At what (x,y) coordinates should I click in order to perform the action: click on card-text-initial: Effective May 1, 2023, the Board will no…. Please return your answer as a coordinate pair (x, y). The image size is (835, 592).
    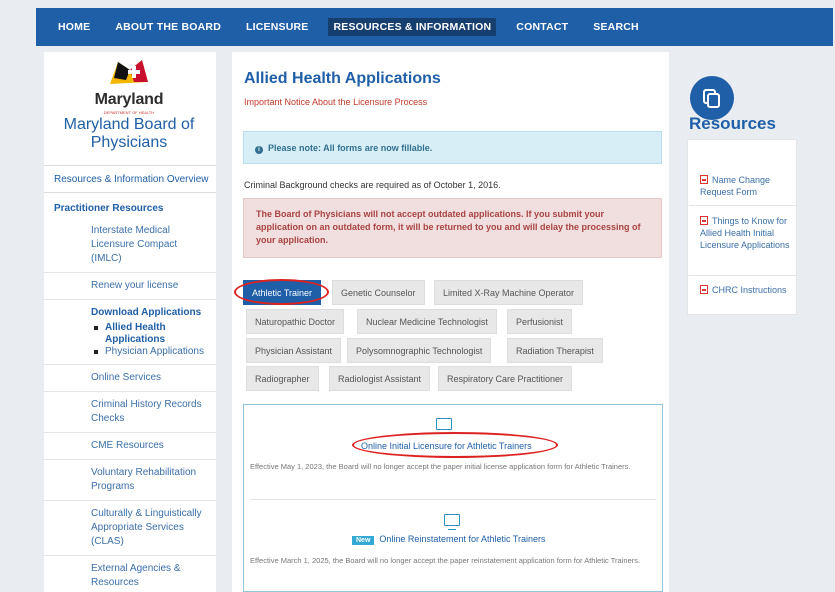
    Looking at the image, I should click on (440, 466).